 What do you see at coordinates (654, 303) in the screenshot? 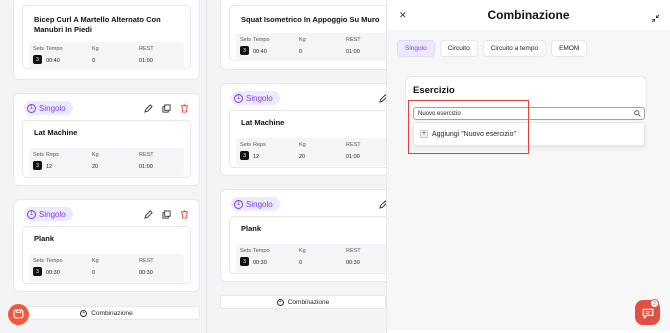
I see `chat-badge: 2` at bounding box center [654, 303].